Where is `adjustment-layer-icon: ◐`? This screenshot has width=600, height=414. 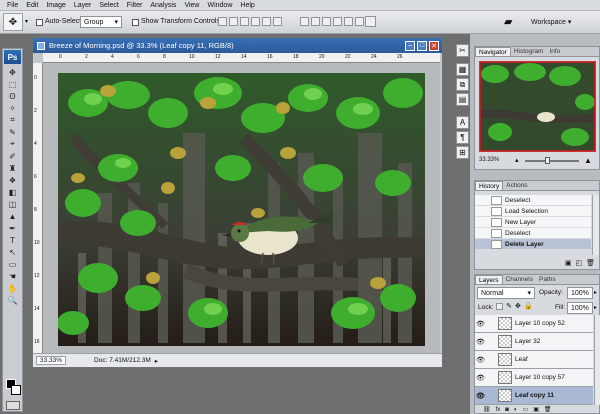
adjustment-layer-icon: ◐ is located at coordinates (516, 410).